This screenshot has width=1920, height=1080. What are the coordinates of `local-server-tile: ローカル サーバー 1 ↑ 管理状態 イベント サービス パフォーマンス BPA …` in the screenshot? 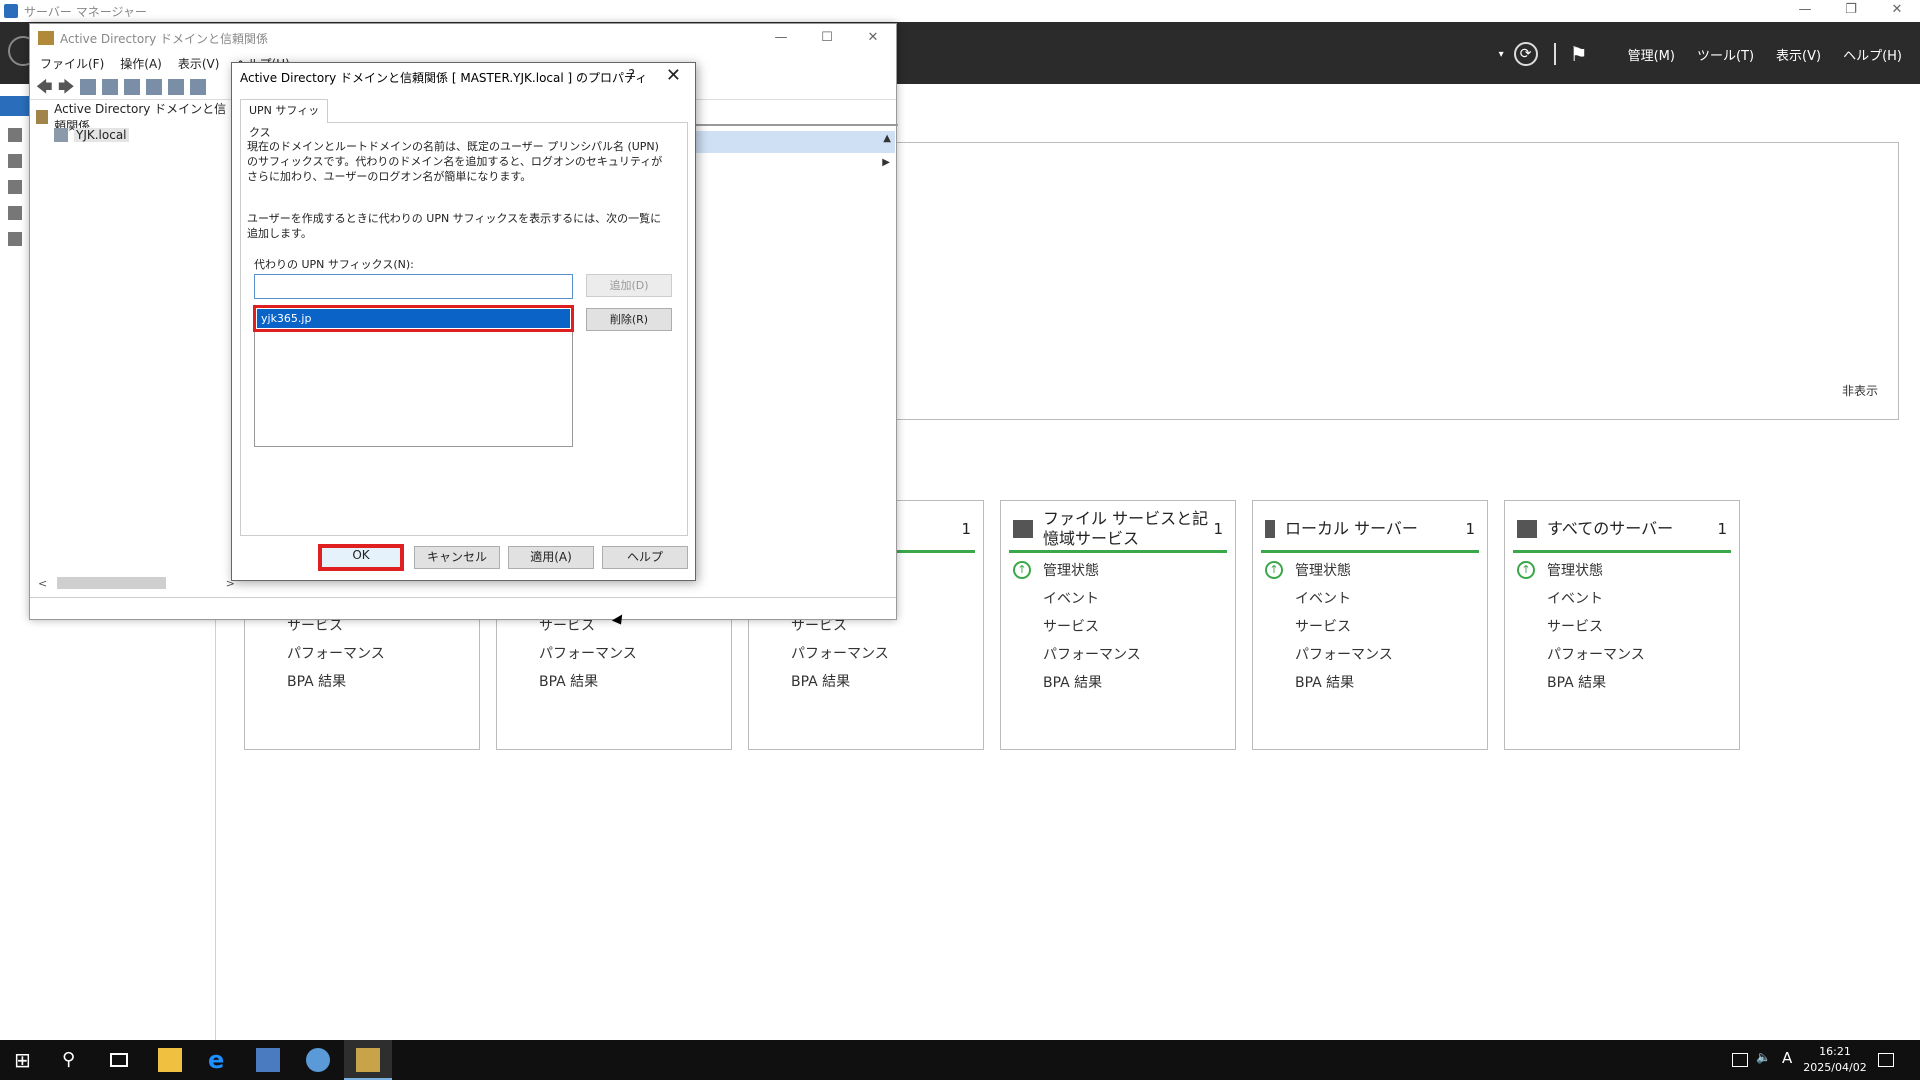 It's located at (1370, 625).